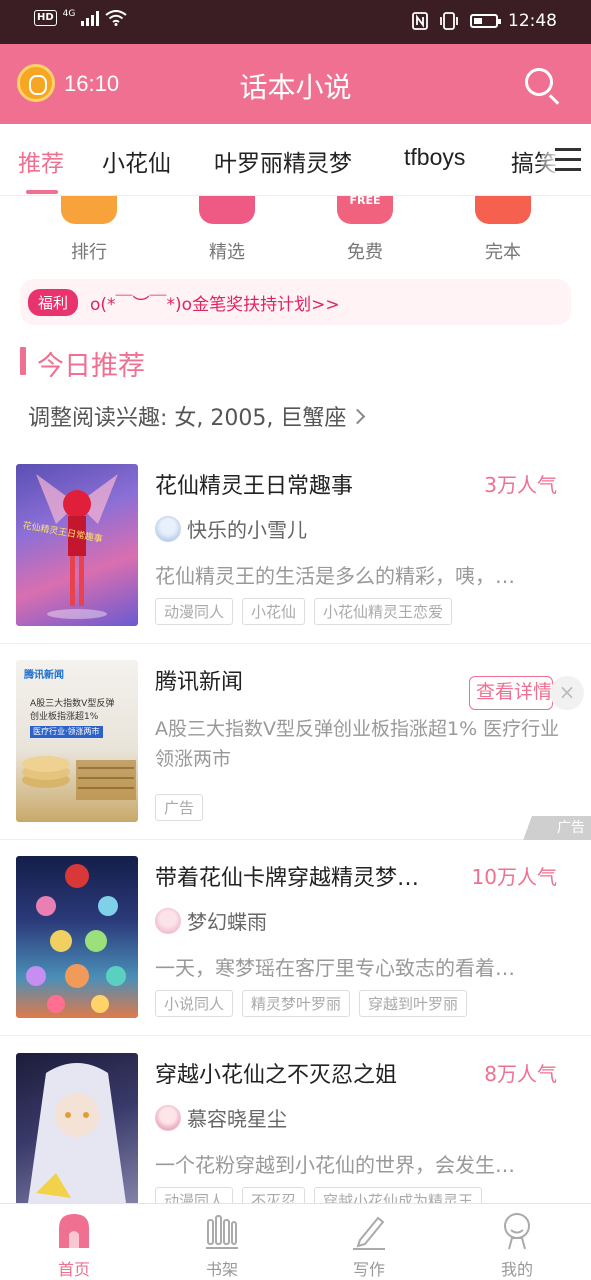 This screenshot has height=1280, width=591. Describe the element at coordinates (89, 210) in the screenshot. I see `trophy-icon` at that location.